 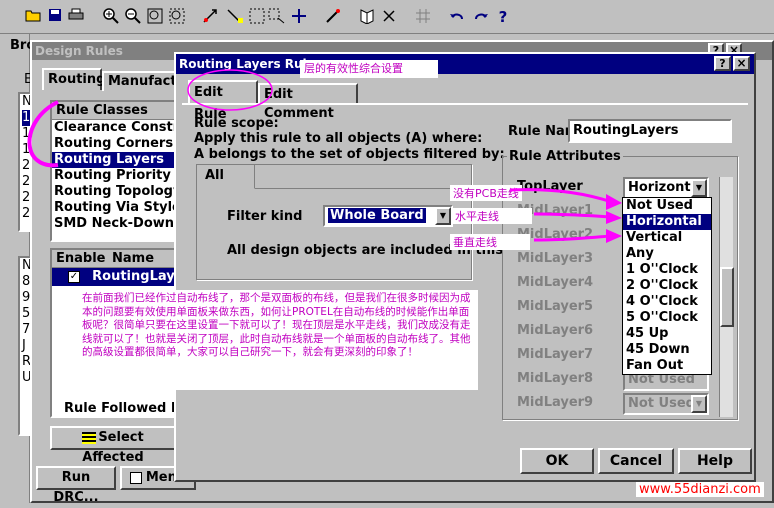 I want to click on toplayer-select: Horizonta ▼, so click(x=666, y=188).